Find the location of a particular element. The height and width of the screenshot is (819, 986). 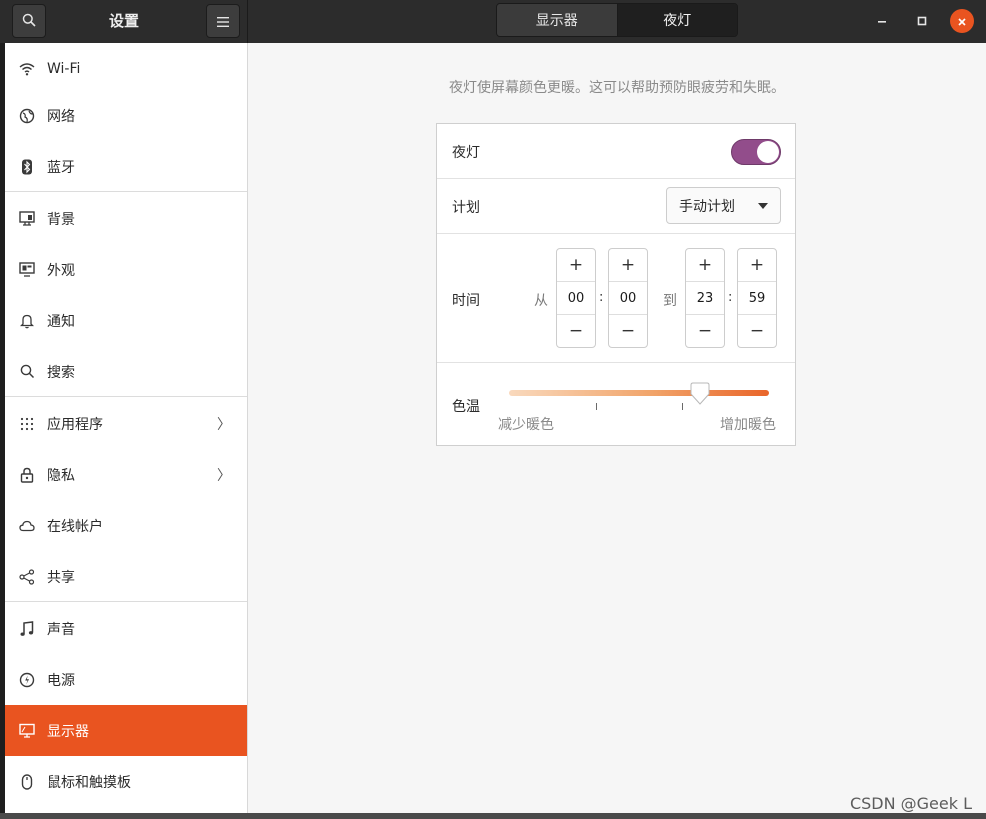

view-switcher: 显示器 夜灯 is located at coordinates (617, 20).